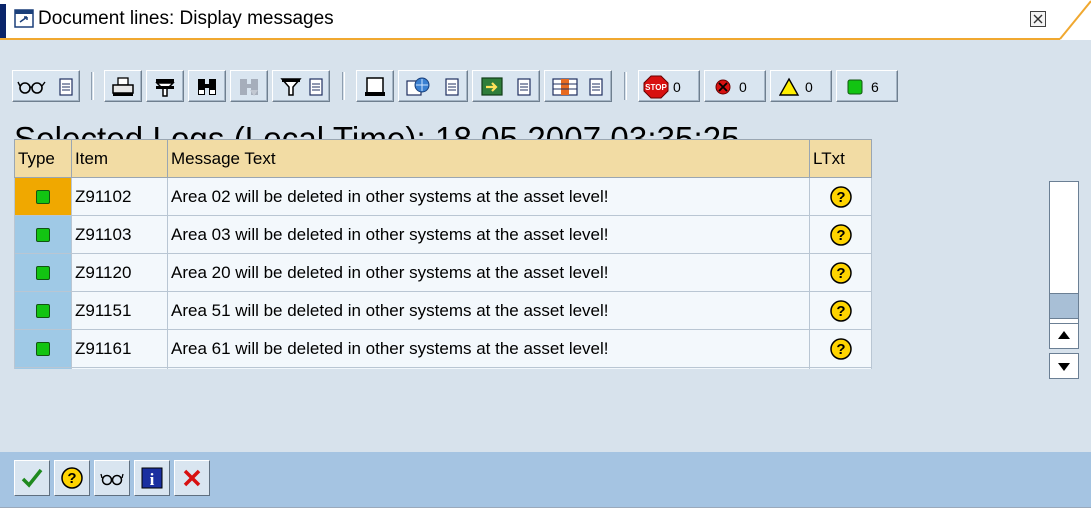 Image resolution: width=1091 pixels, height=515 pixels. What do you see at coordinates (291, 87) in the screenshot?
I see `set-filter-icon` at bounding box center [291, 87].